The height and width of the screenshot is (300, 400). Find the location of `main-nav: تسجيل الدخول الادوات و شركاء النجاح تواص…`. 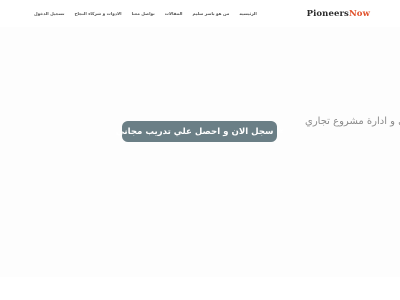

main-nav: تسجيل الدخول الادوات و شركاء النجاح تواص… is located at coordinates (145, 13).